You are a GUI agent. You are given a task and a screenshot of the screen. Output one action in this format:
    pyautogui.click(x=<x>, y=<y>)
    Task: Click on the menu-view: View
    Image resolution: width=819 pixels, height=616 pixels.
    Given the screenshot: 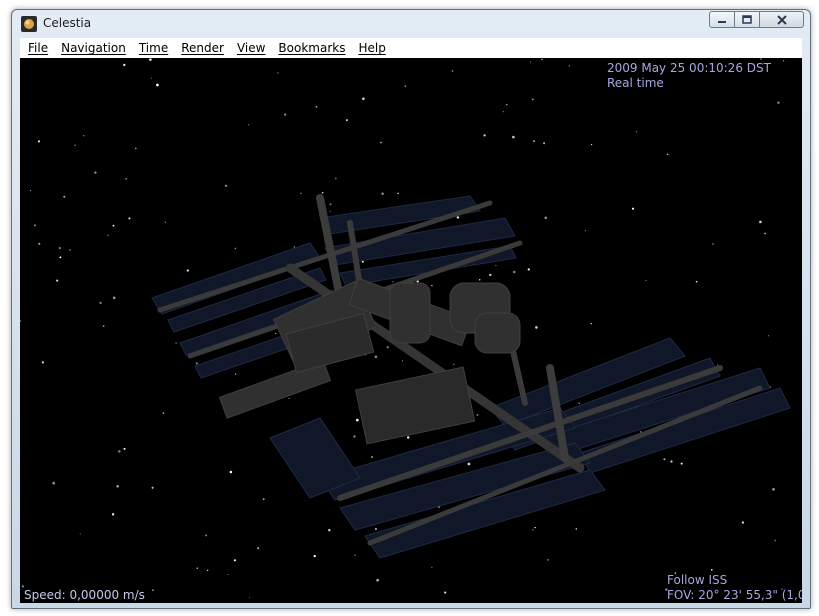 What is the action you would take?
    pyautogui.click(x=251, y=48)
    